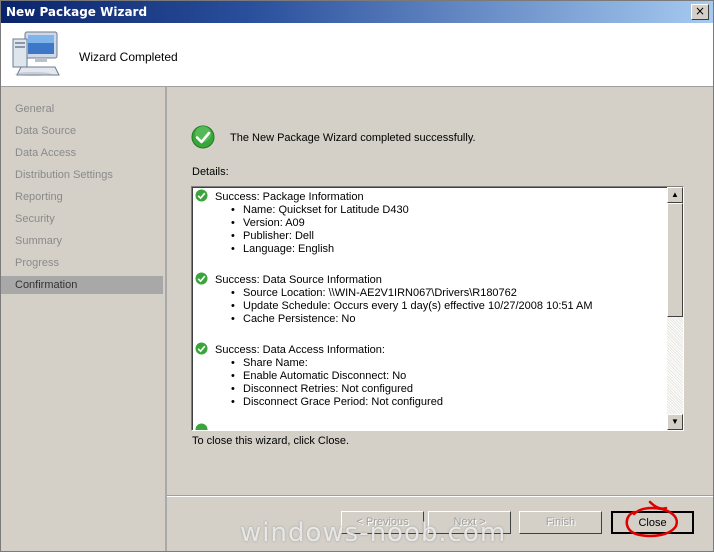 Image resolution: width=714 pixels, height=552 pixels. What do you see at coordinates (82, 197) in the screenshot?
I see `nav-item-reporting: Reporting` at bounding box center [82, 197].